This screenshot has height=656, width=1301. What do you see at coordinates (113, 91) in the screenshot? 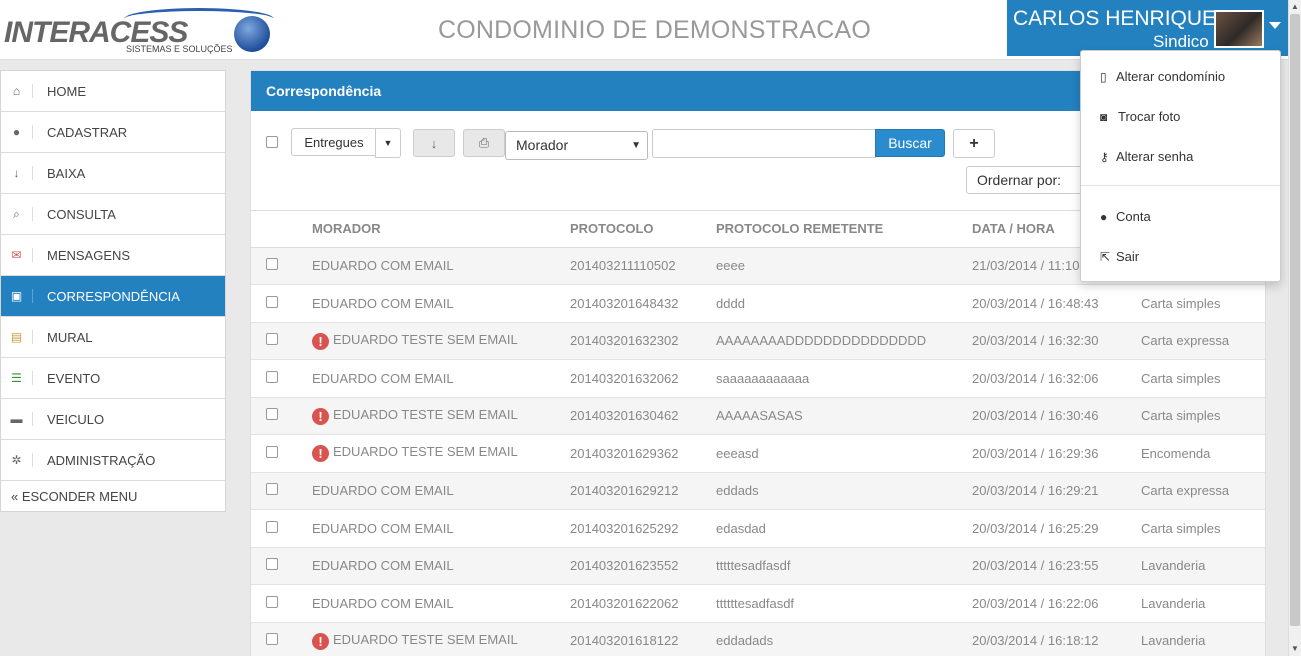
I see `sidebar-item-home: ⌂ HOME` at bounding box center [113, 91].